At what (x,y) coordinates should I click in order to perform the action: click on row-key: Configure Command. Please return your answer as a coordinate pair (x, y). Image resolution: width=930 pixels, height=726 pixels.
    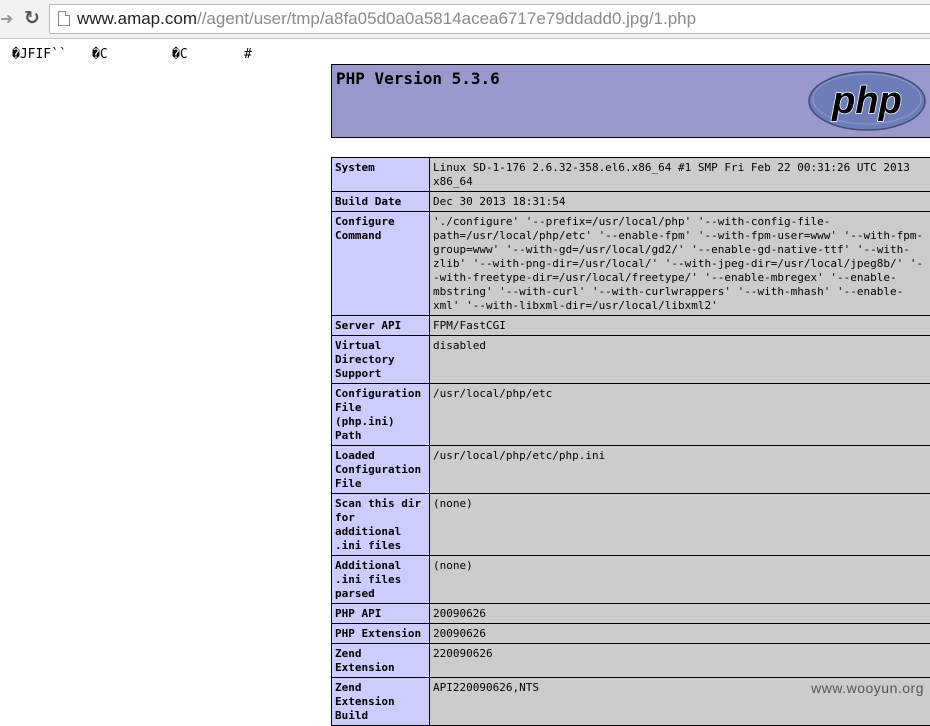
    Looking at the image, I should click on (381, 264).